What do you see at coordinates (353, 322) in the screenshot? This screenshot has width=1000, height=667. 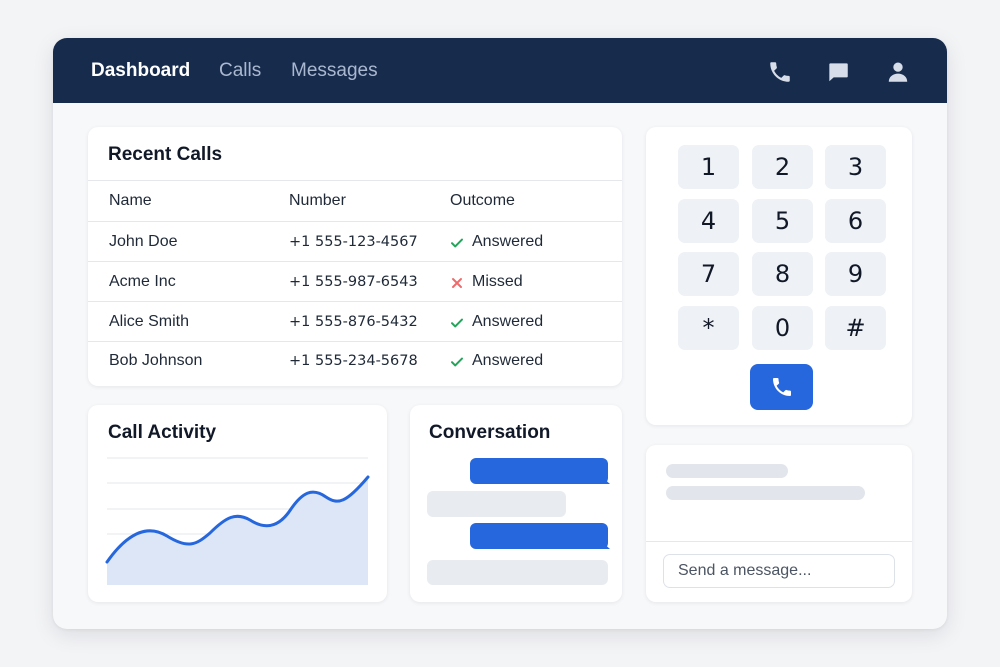 I see `call-number: +1 555-876-5432` at bounding box center [353, 322].